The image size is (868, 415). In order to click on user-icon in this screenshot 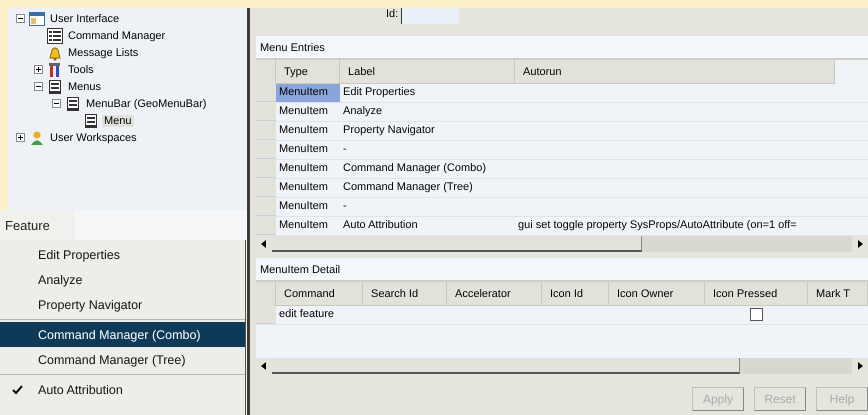, I will do `click(37, 138)`.